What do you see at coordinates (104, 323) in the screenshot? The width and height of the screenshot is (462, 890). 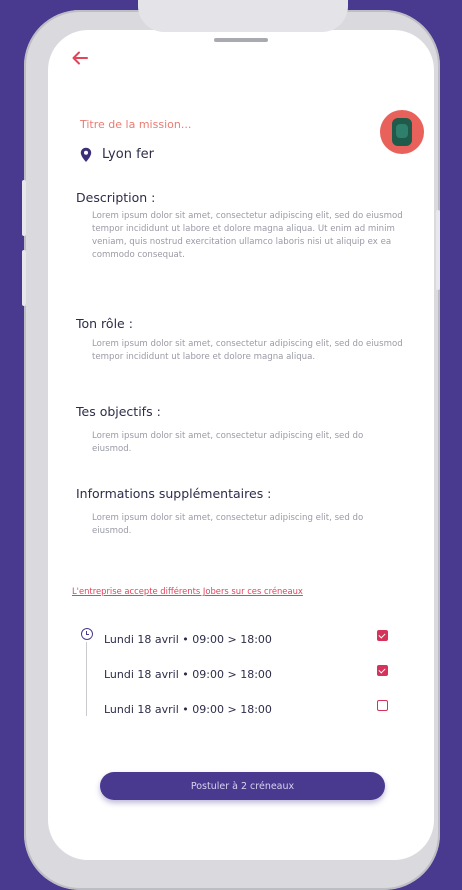 I see `section-title-role: Ton rôle :` at bounding box center [104, 323].